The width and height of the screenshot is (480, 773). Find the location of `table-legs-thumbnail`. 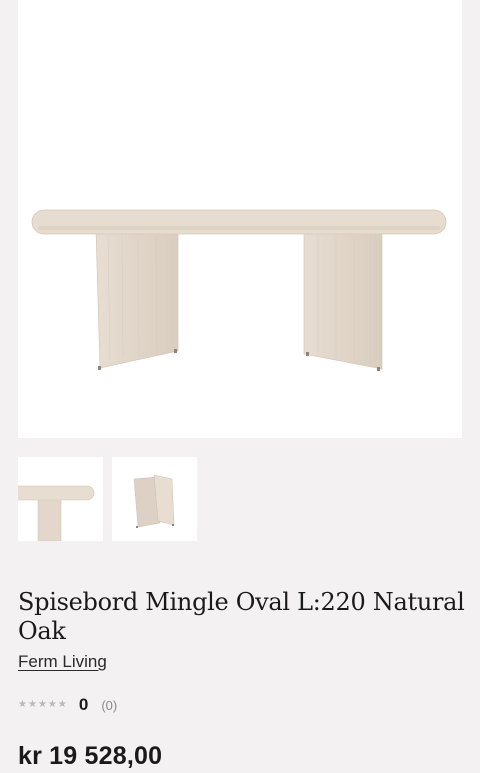

table-legs-thumbnail is located at coordinates (154, 501).